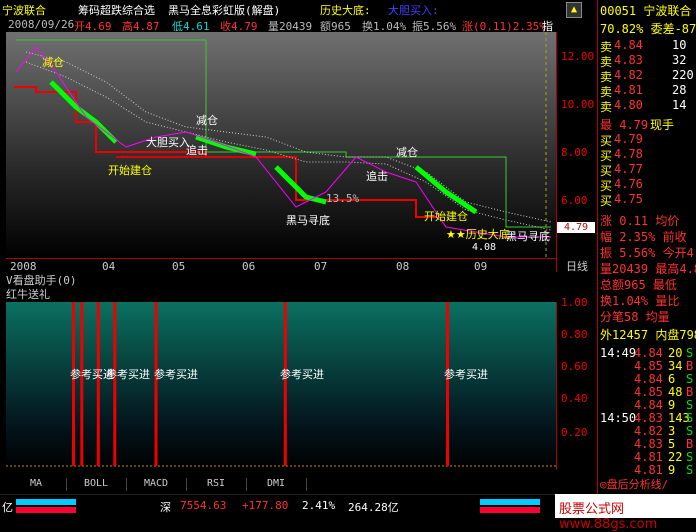 The height and width of the screenshot is (532, 696). I want to click on index-amount: 264.28亿, so click(373, 507).